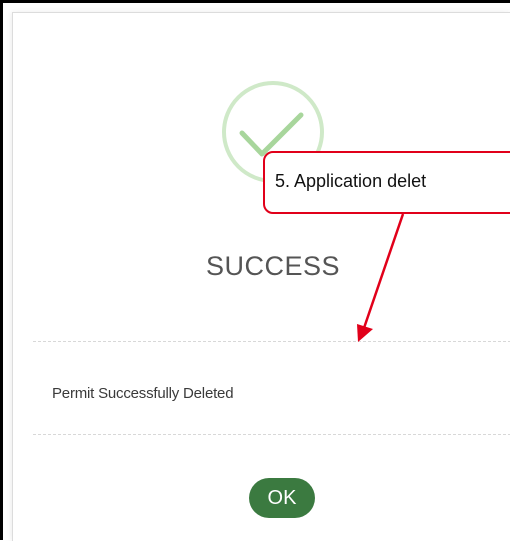  Describe the element at coordinates (271, 434) in the screenshot. I see `divider-bottom` at that location.